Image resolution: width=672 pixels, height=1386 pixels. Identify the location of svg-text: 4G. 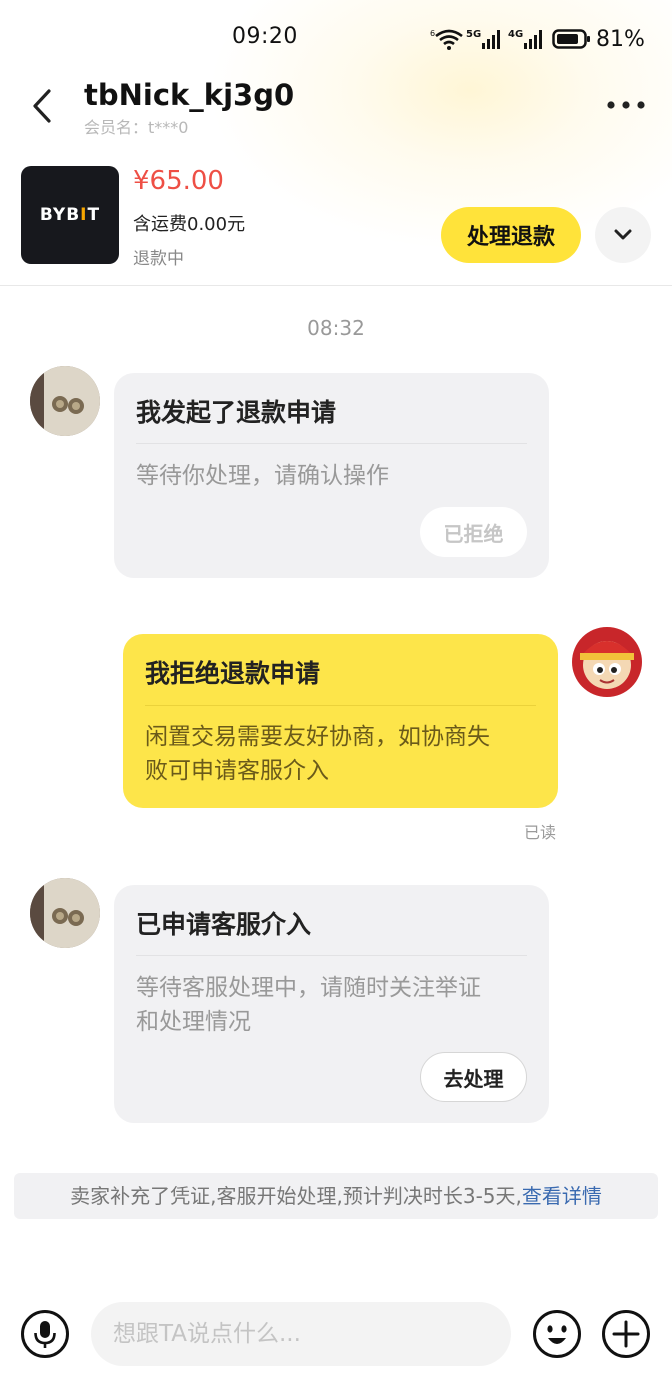
(515, 34).